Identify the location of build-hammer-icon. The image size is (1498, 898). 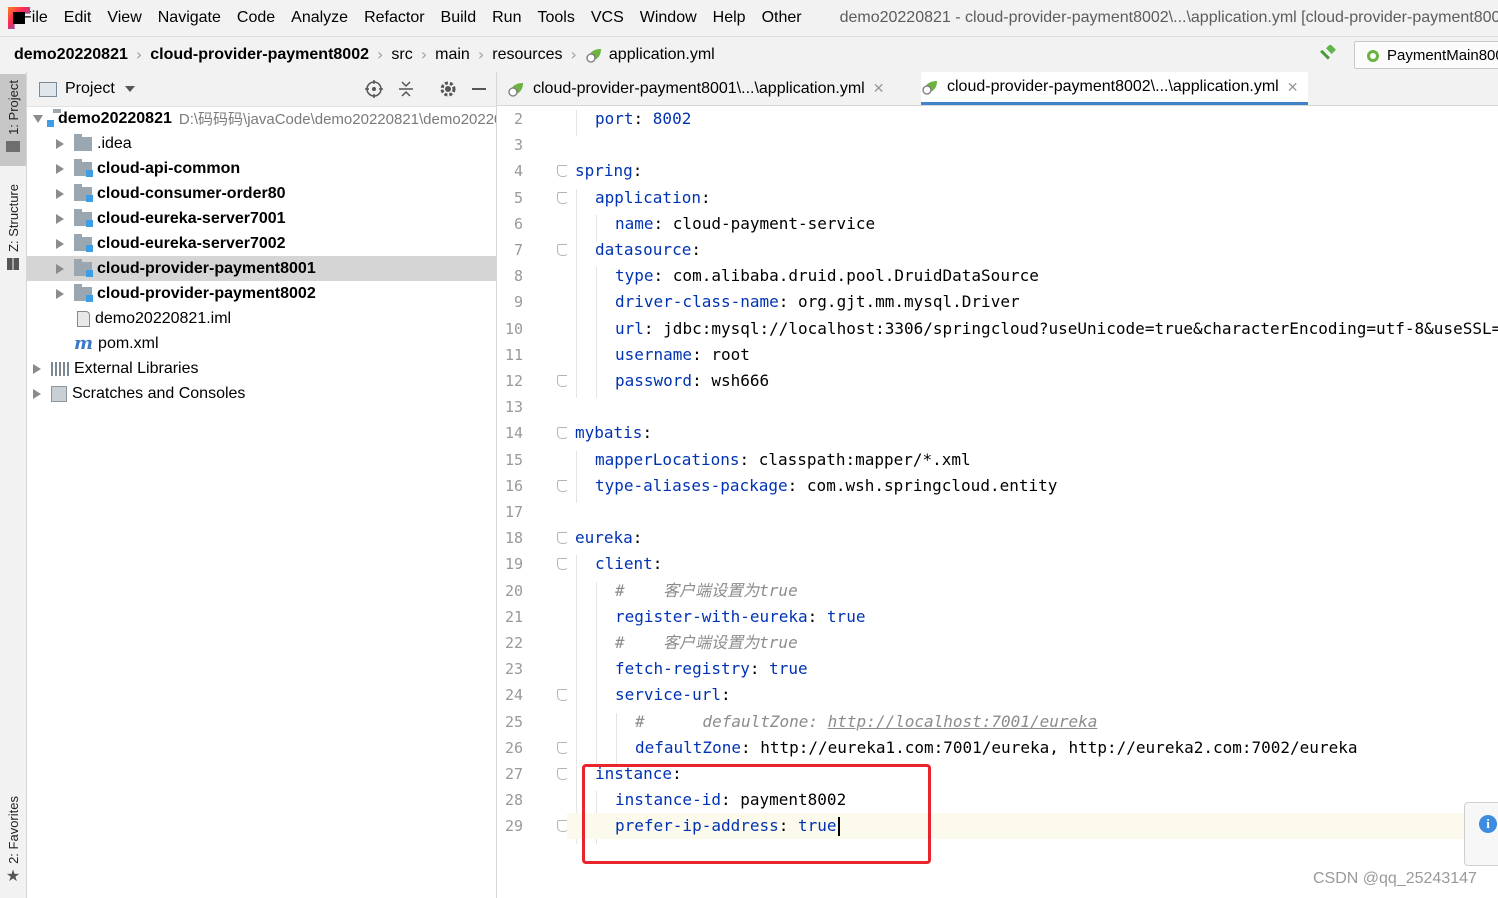
(1328, 54).